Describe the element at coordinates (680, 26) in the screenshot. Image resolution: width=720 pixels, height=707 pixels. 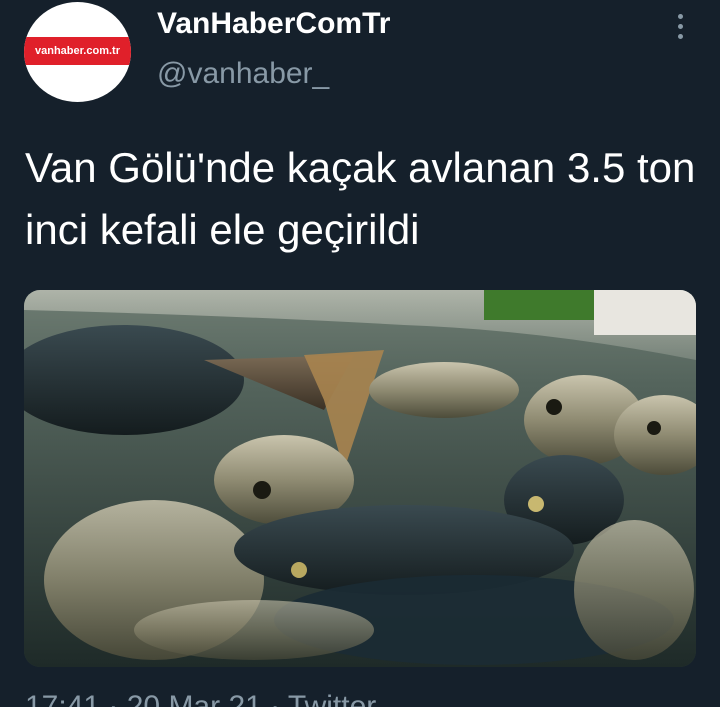
I see `more-options-button` at that location.